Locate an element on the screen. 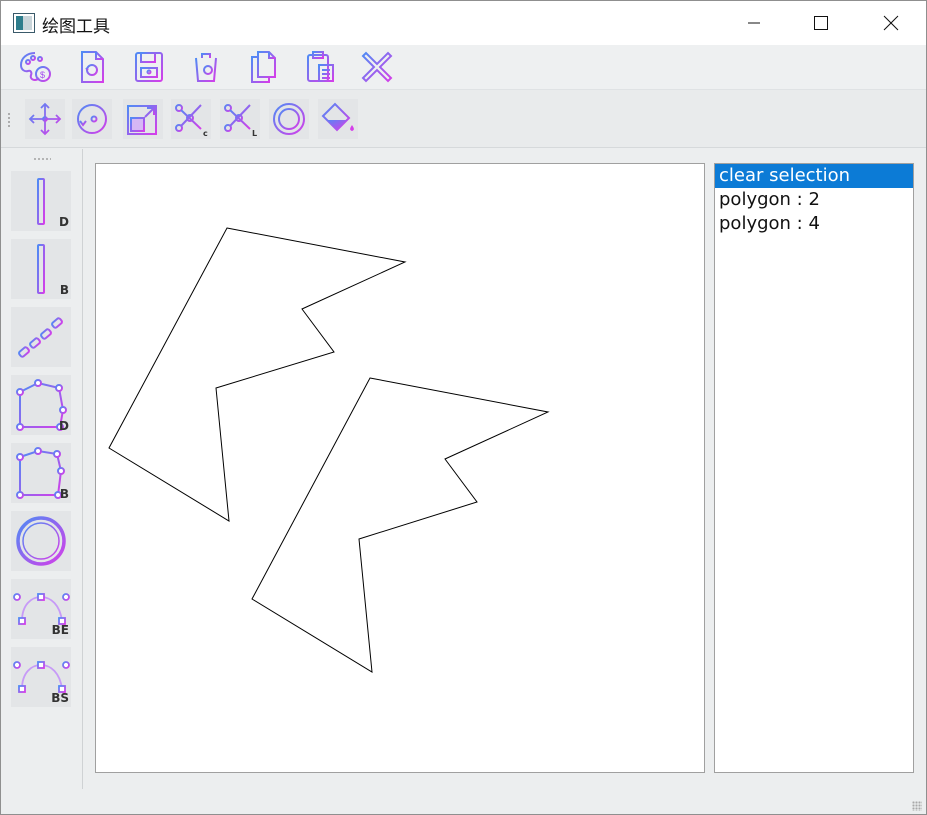 The image size is (927, 815). list-item: polygon : 4 is located at coordinates (814, 224).